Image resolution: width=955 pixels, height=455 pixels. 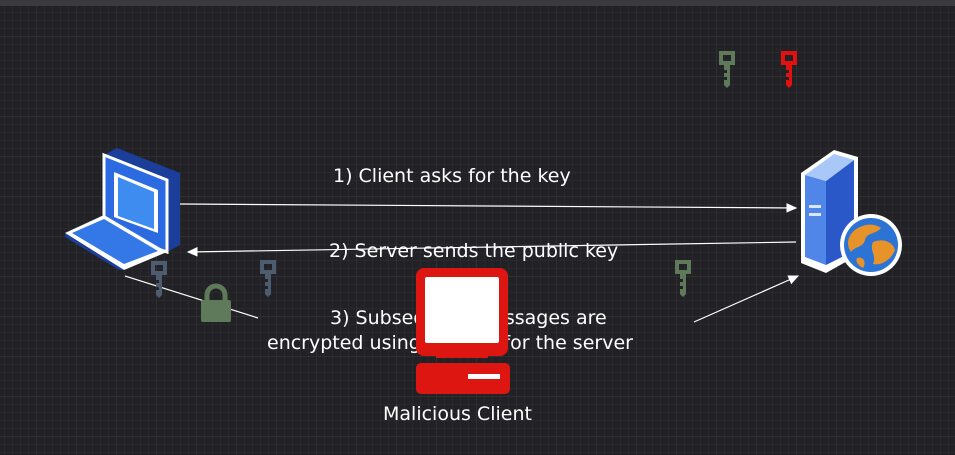 What do you see at coordinates (124, 209) in the screenshot?
I see `laptop-icon` at bounding box center [124, 209].